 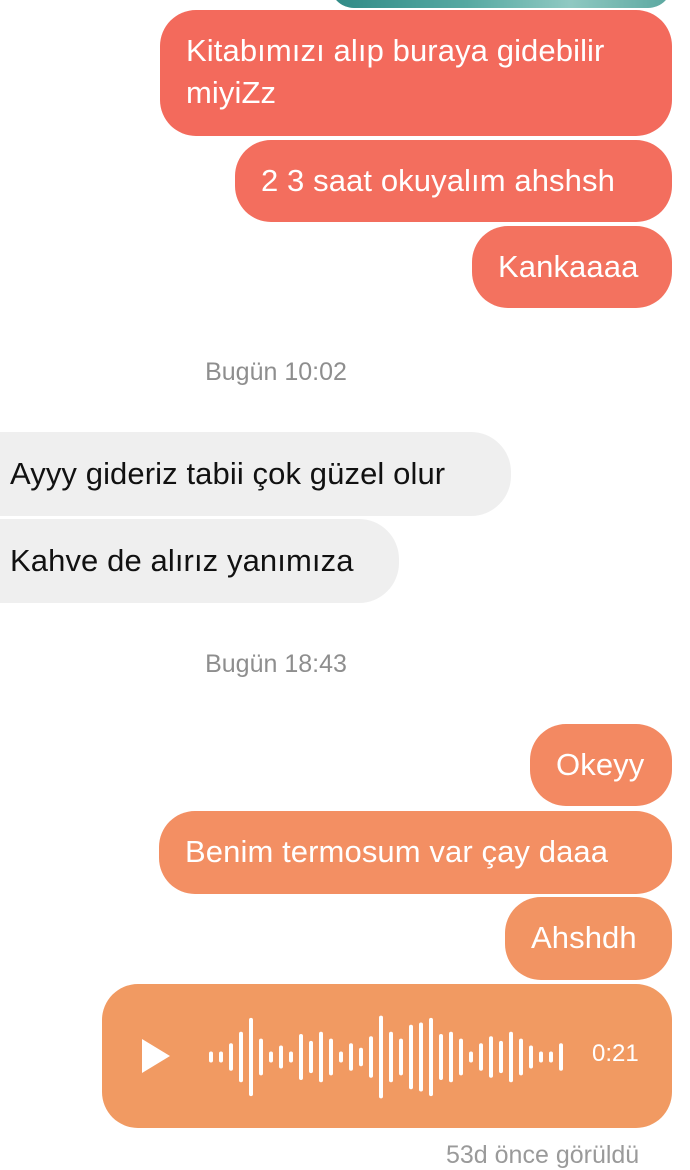 I want to click on message-bubble-outgoing: Kankaaaa, so click(x=572, y=267).